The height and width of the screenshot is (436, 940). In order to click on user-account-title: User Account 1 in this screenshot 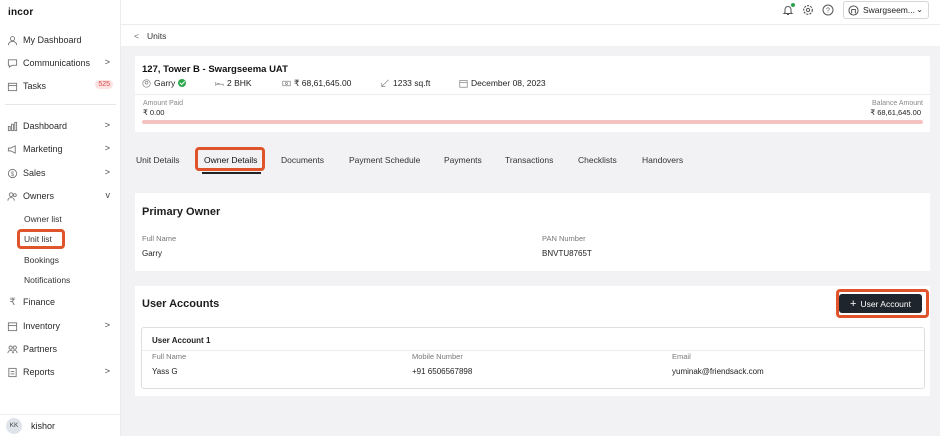, I will do `click(181, 340)`.